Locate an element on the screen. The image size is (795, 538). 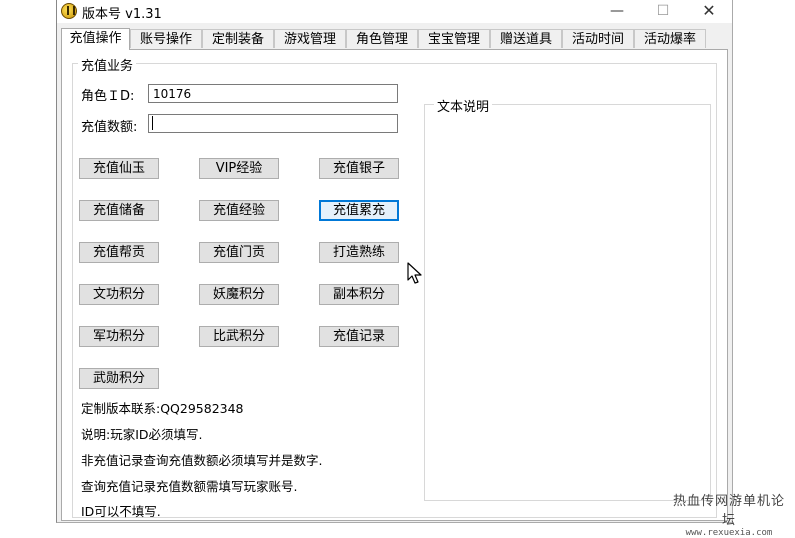
amount-input is located at coordinates (273, 123).